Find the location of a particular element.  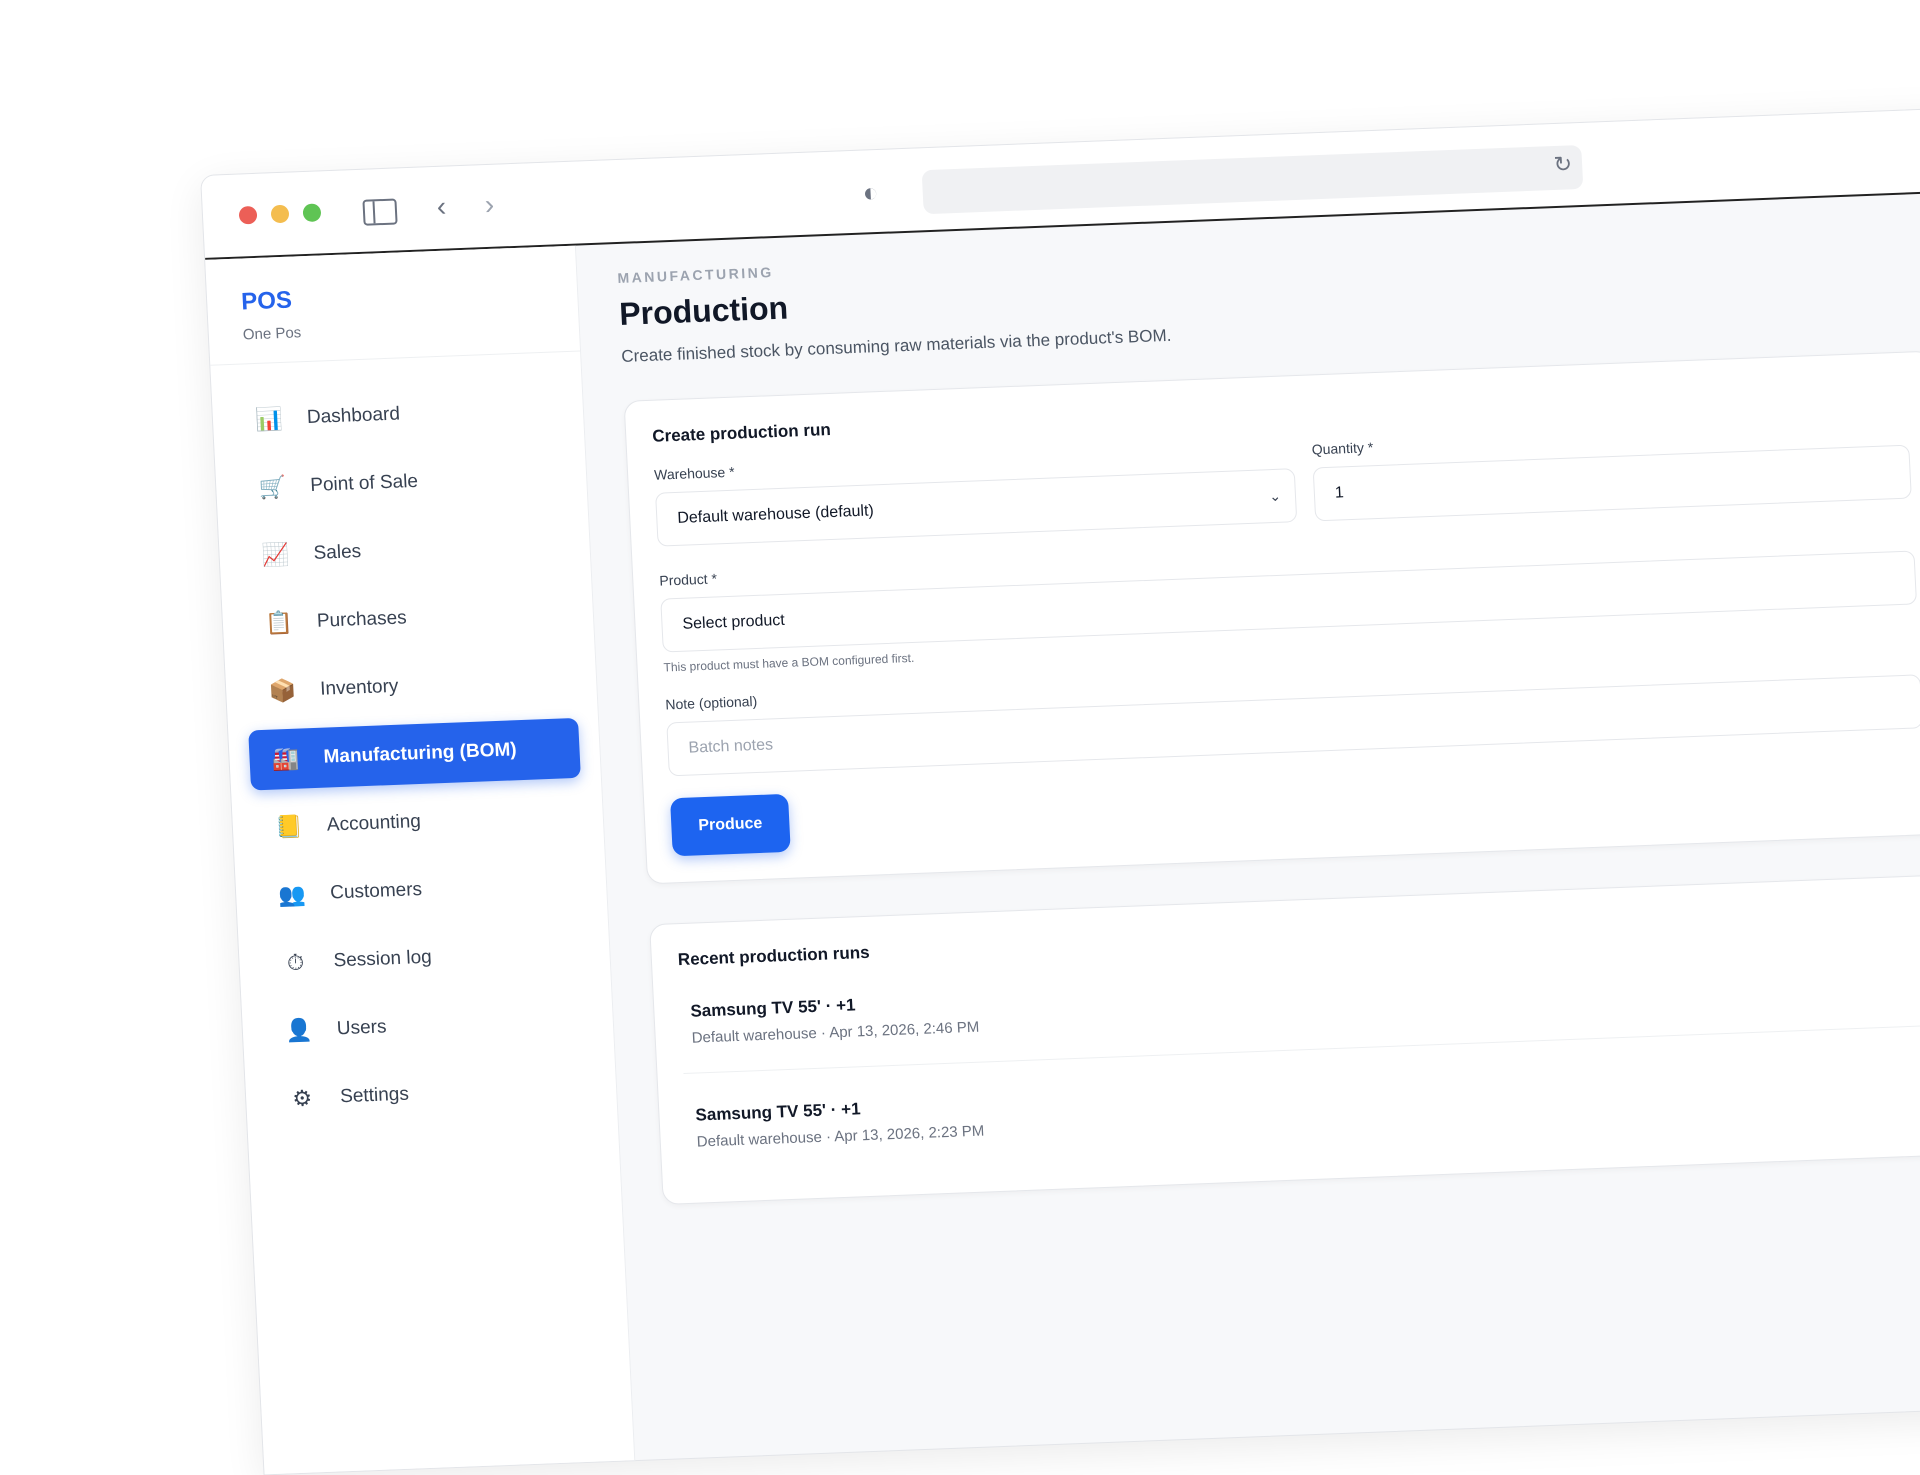

sidebar-item-label: Sales is located at coordinates (337, 552).